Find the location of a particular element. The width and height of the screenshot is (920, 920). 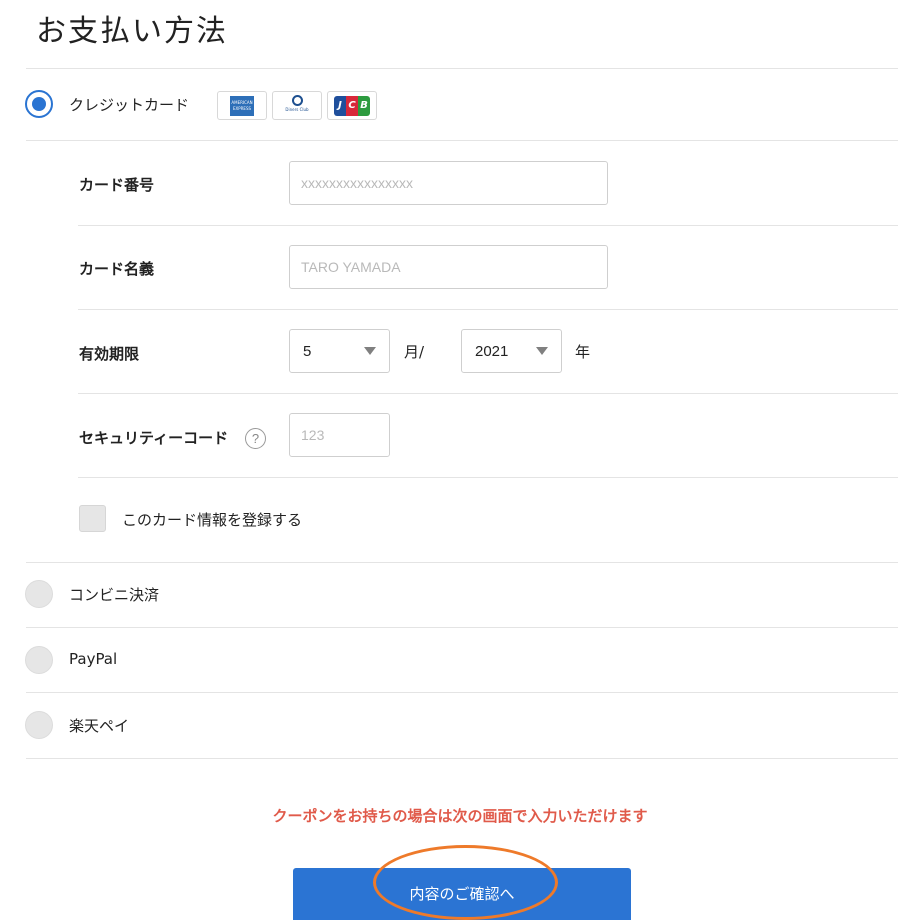

radio-dot is located at coordinates (39, 104).